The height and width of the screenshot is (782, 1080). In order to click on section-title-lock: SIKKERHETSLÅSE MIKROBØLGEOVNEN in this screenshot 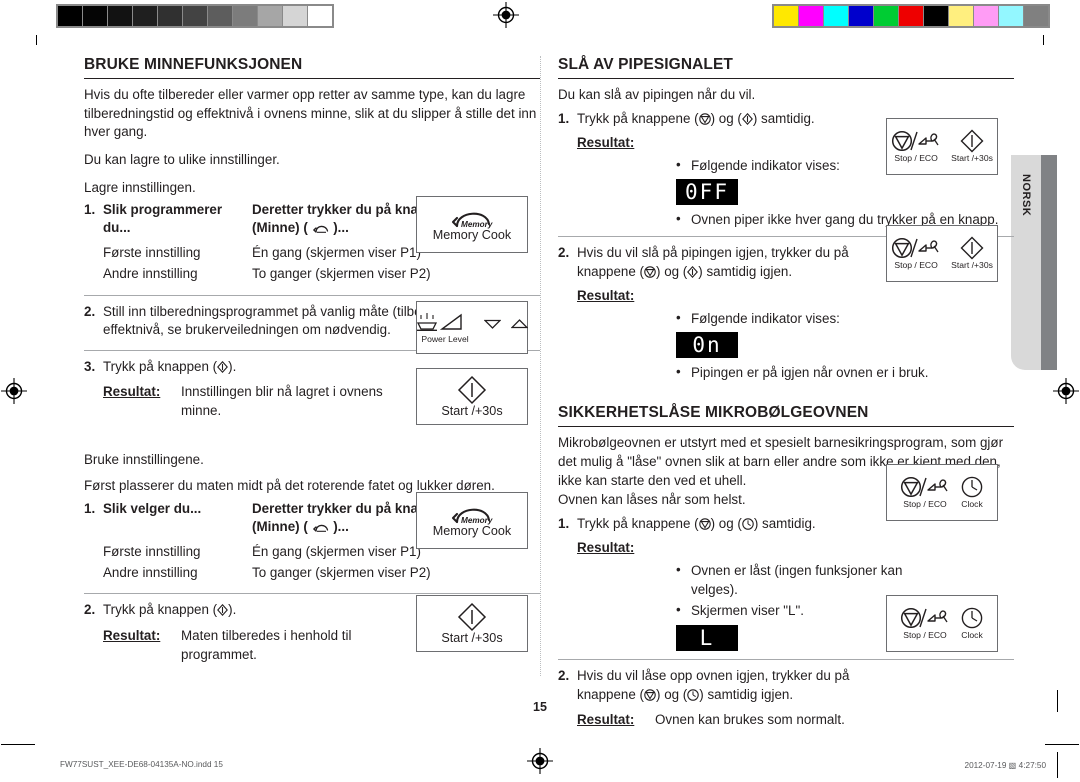, I will do `click(786, 416)`.